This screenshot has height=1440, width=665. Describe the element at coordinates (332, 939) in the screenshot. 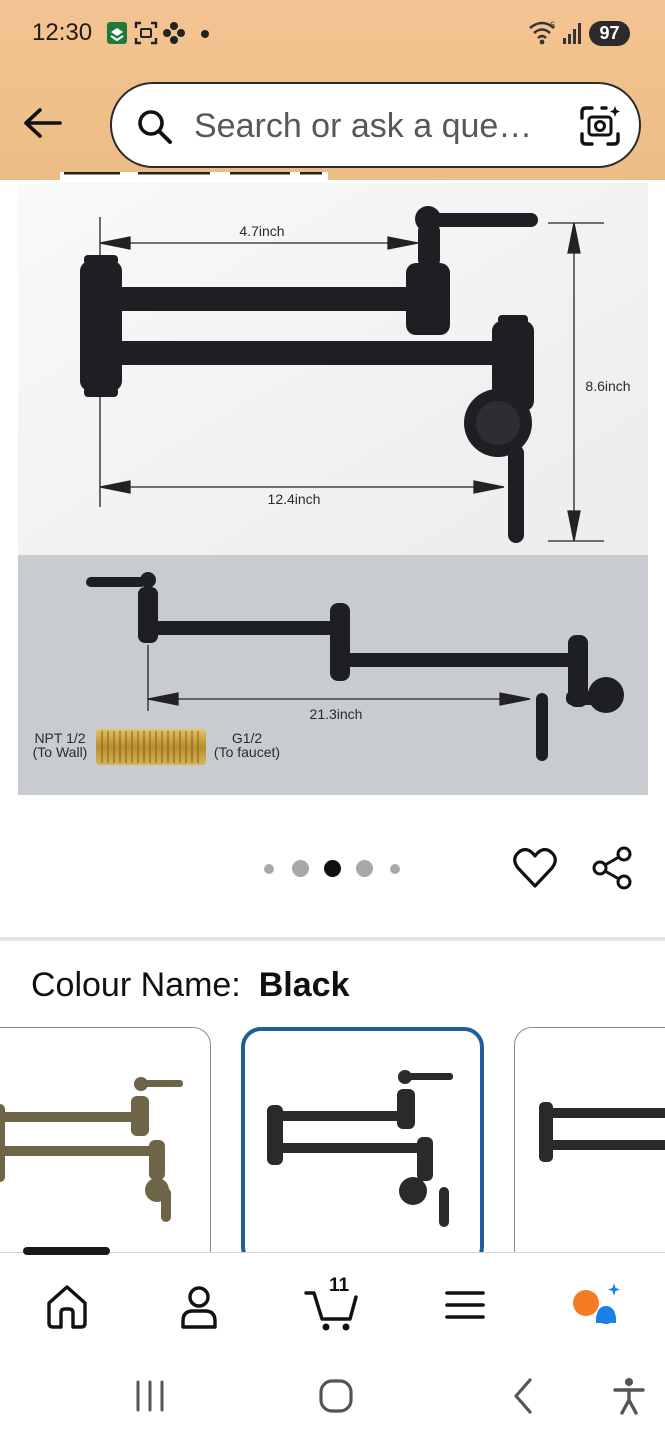

I see `section-divider` at that location.